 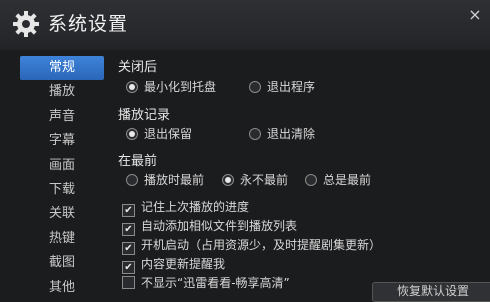 I want to click on sidebar: 常规 播放 声音 字幕 画面 下载 关联 热键 截图 其他, so click(x=64, y=175).